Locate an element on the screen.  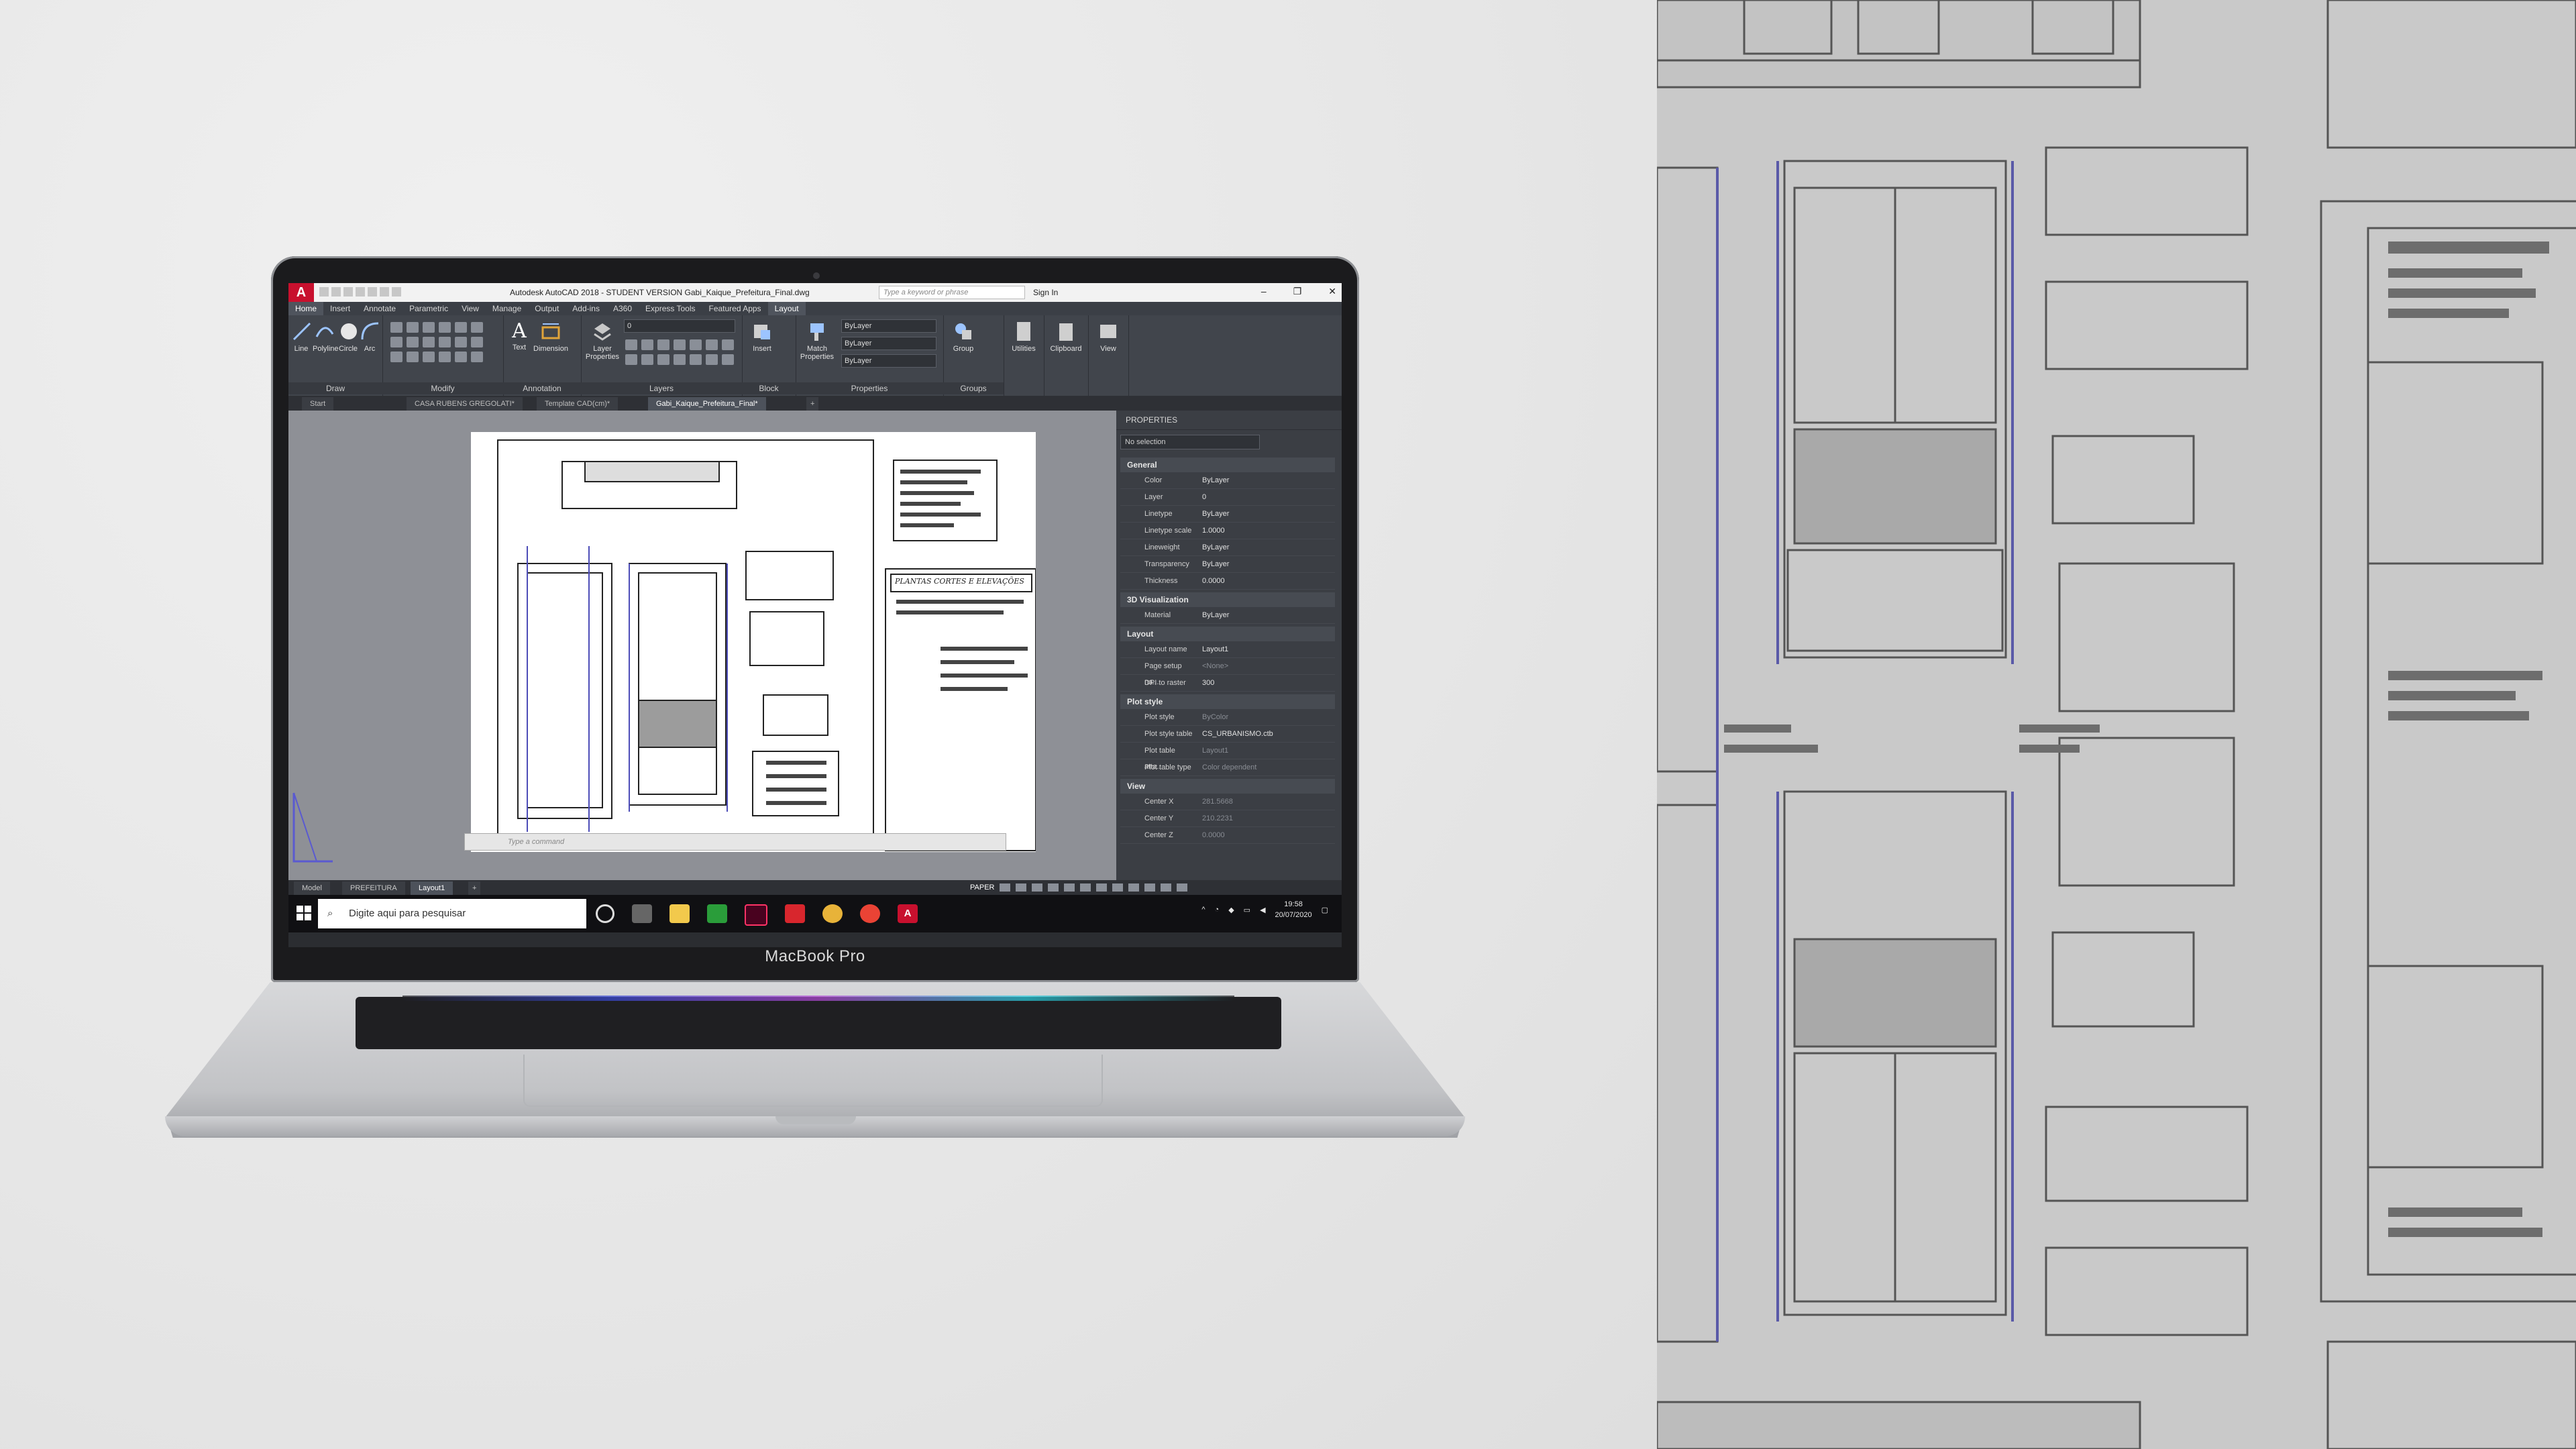
layer-tool-13-icon is located at coordinates (712, 359).